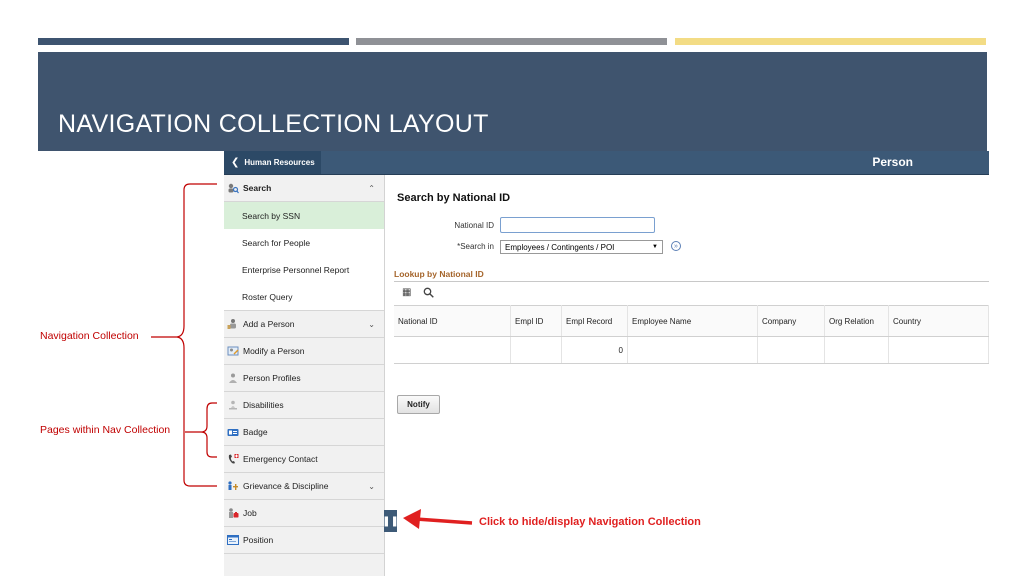  Describe the element at coordinates (89, 336) in the screenshot. I see `annotation-navigation-collection: Navigation Collection` at that location.